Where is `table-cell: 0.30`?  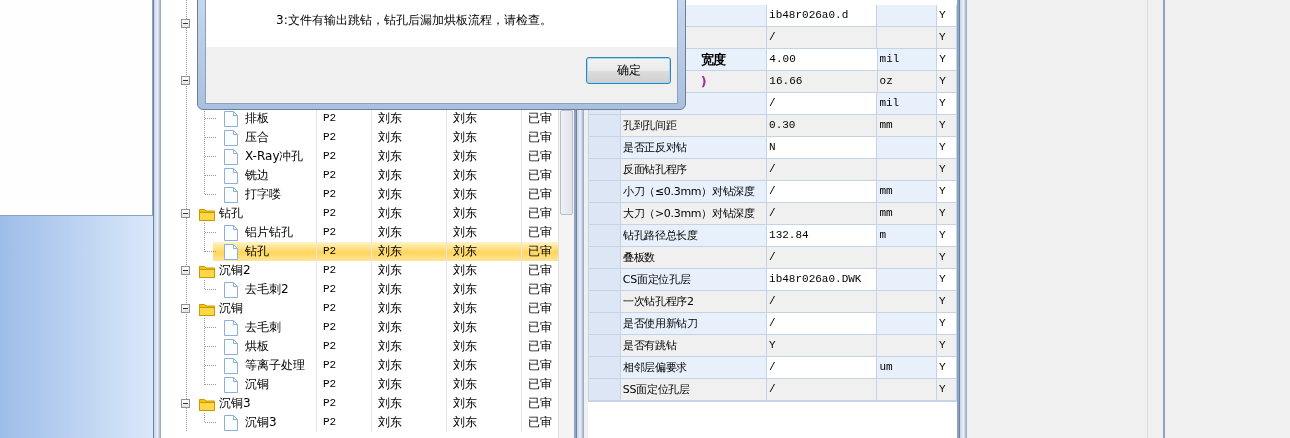 table-cell: 0.30 is located at coordinates (822, 126).